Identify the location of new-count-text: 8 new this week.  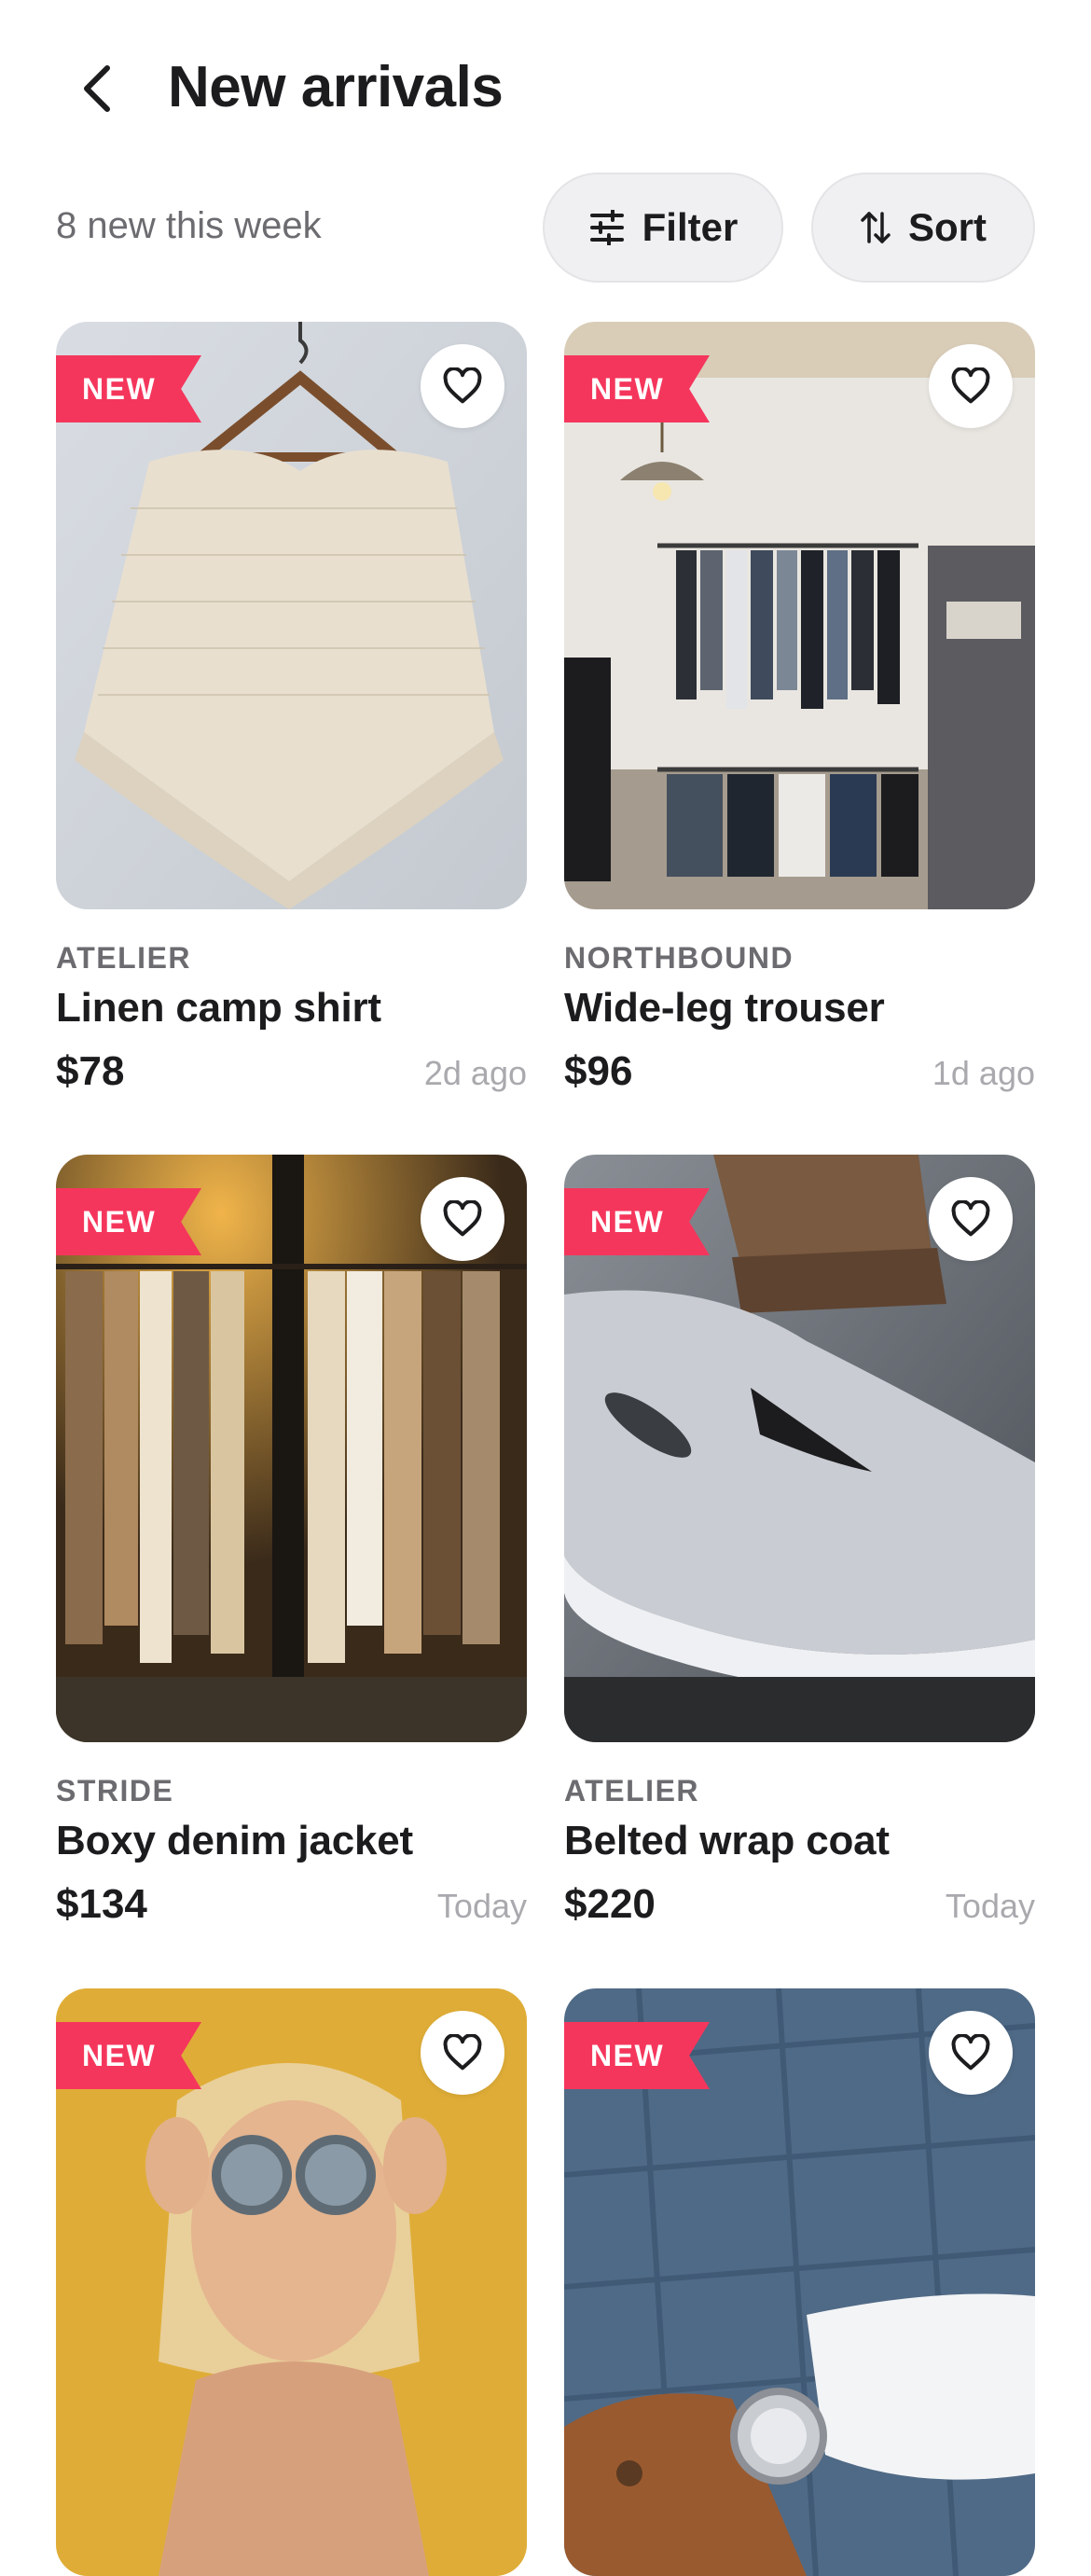
(189, 225).